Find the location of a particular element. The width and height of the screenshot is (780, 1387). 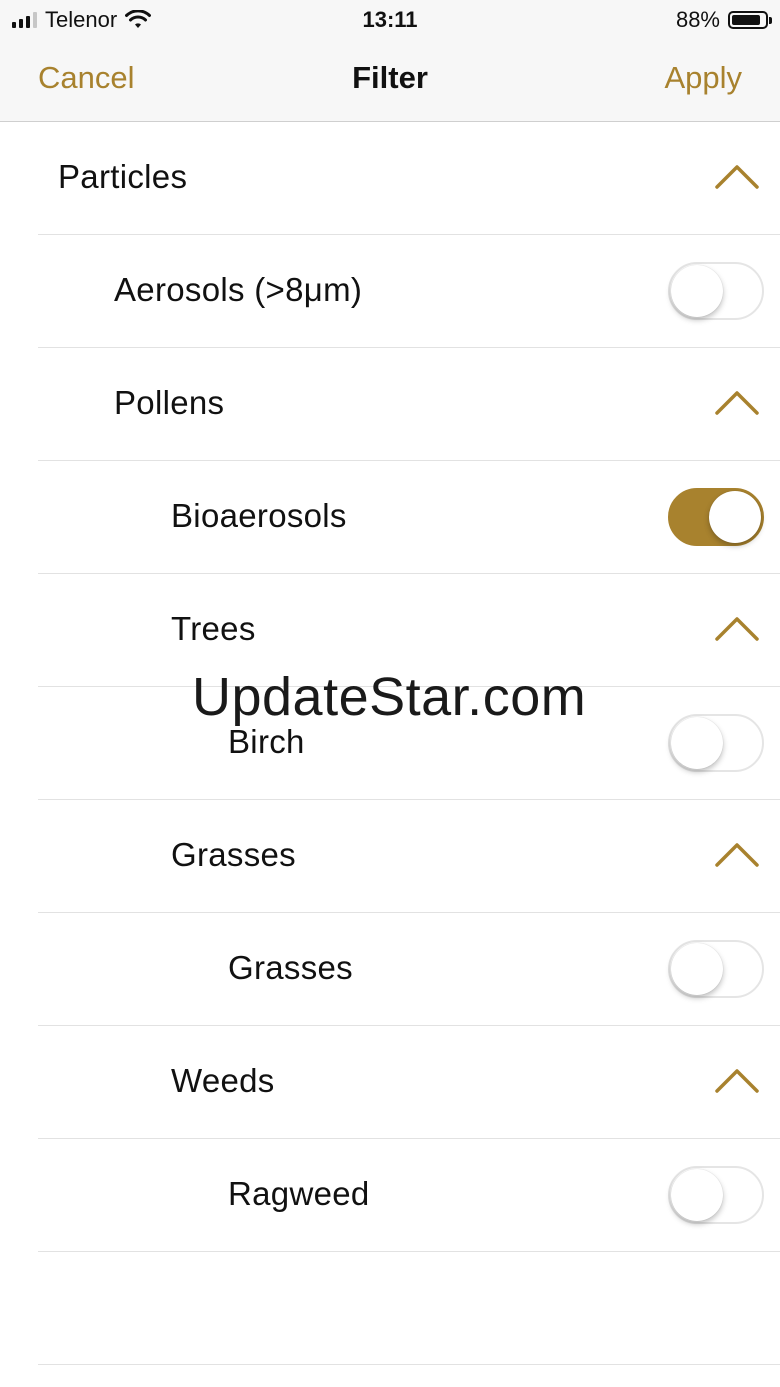

birch-toggle is located at coordinates (716, 743).